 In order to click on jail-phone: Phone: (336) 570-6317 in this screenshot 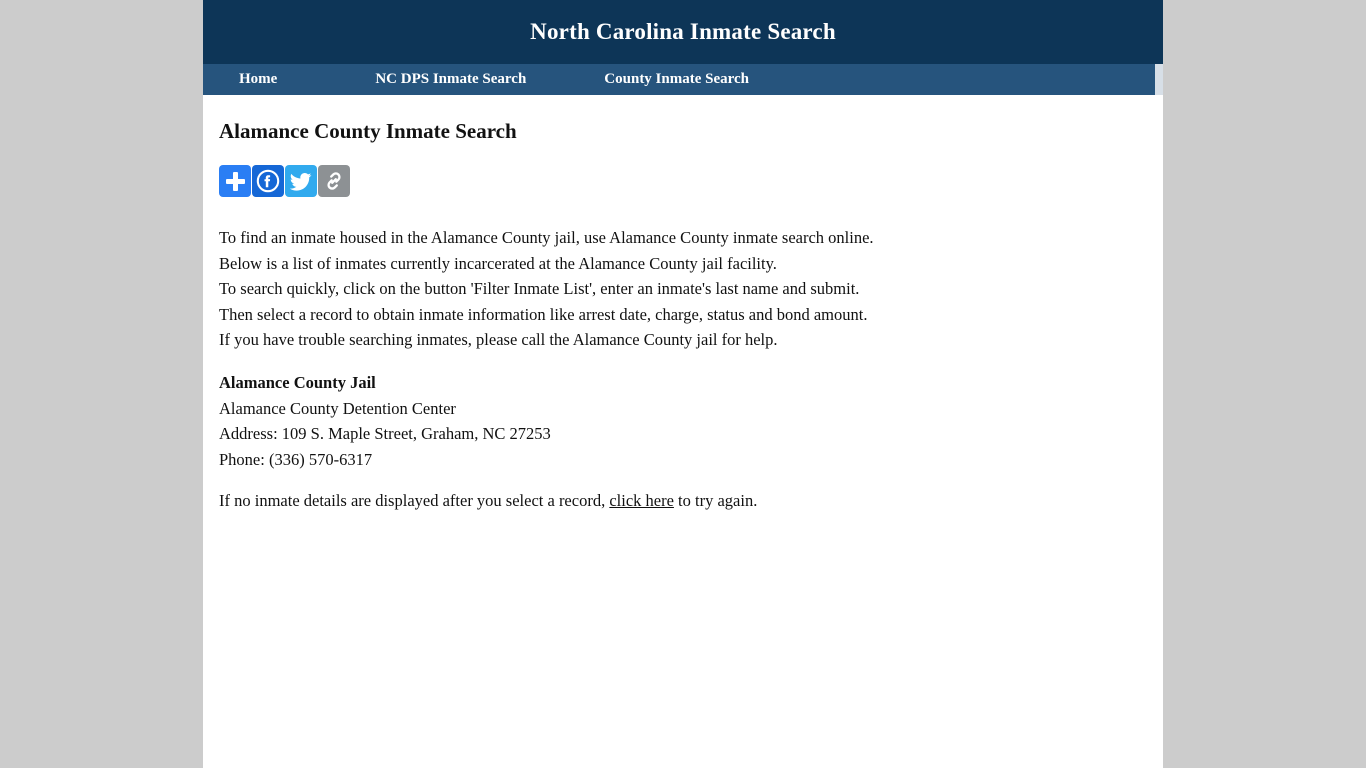, I will do `click(296, 459)`.